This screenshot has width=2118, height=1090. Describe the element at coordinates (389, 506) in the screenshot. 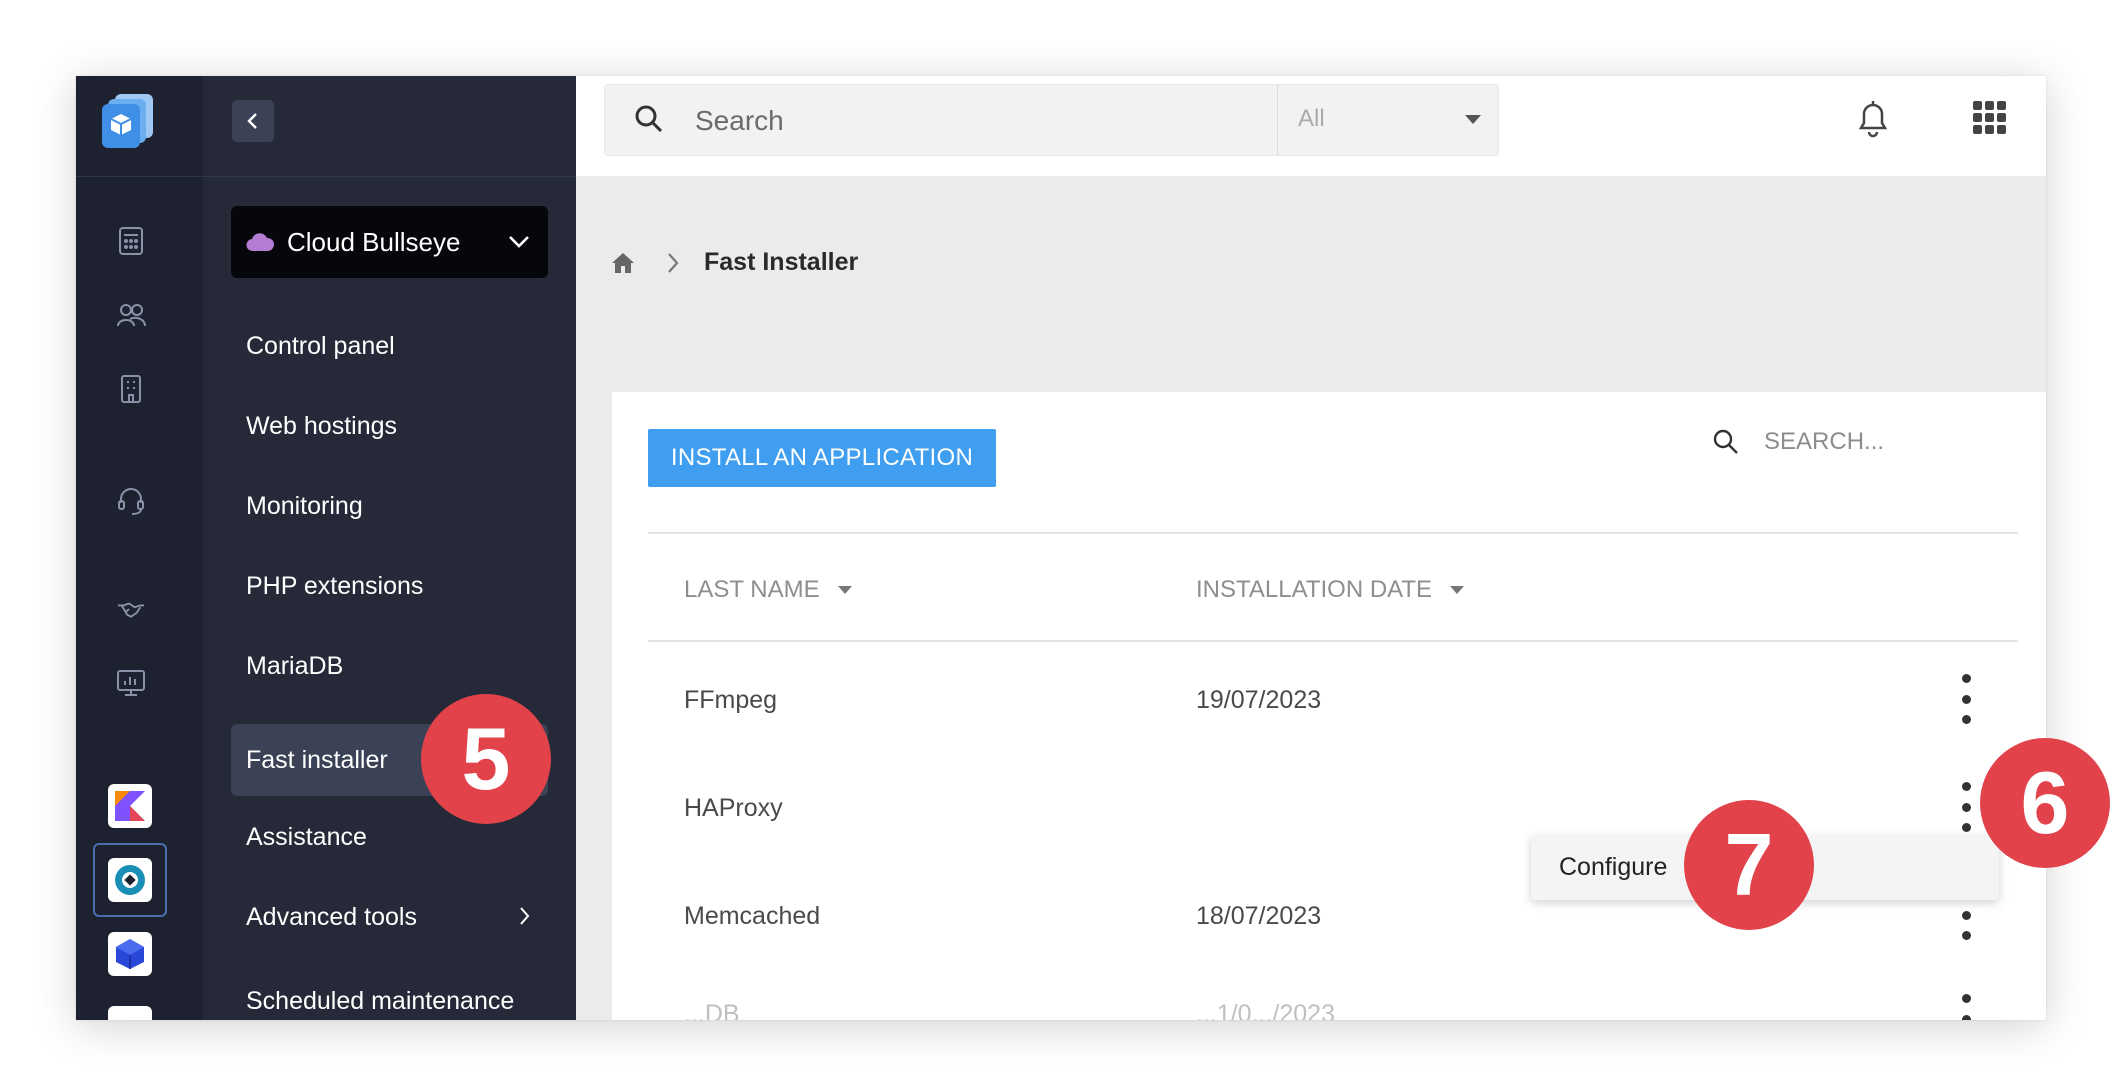

I see `nav-item-monitoring: Monitoring` at that location.